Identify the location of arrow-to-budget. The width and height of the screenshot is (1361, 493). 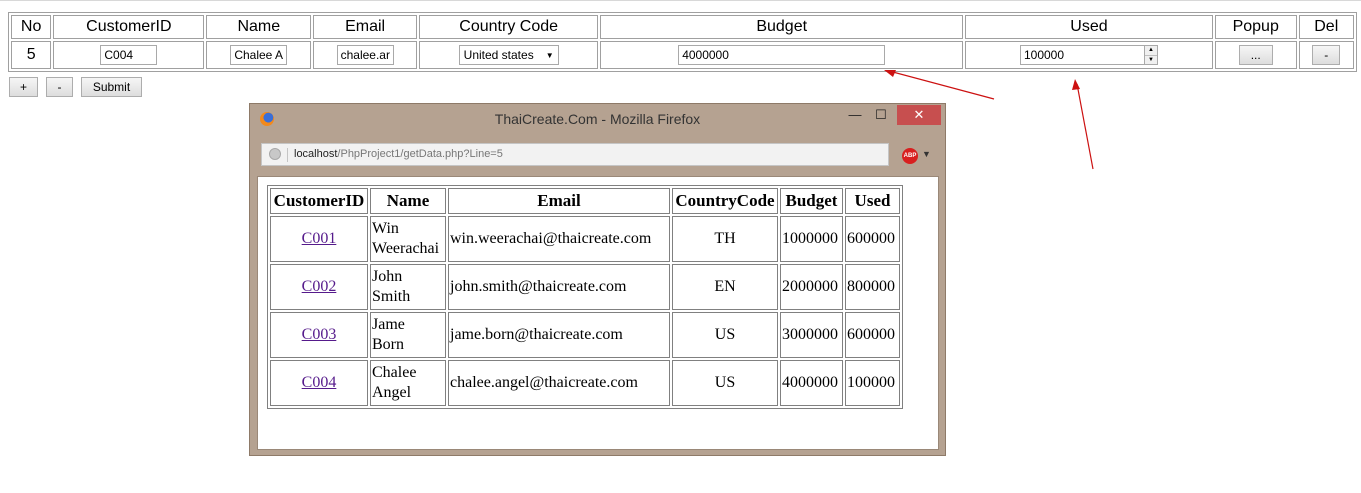
(939, 85).